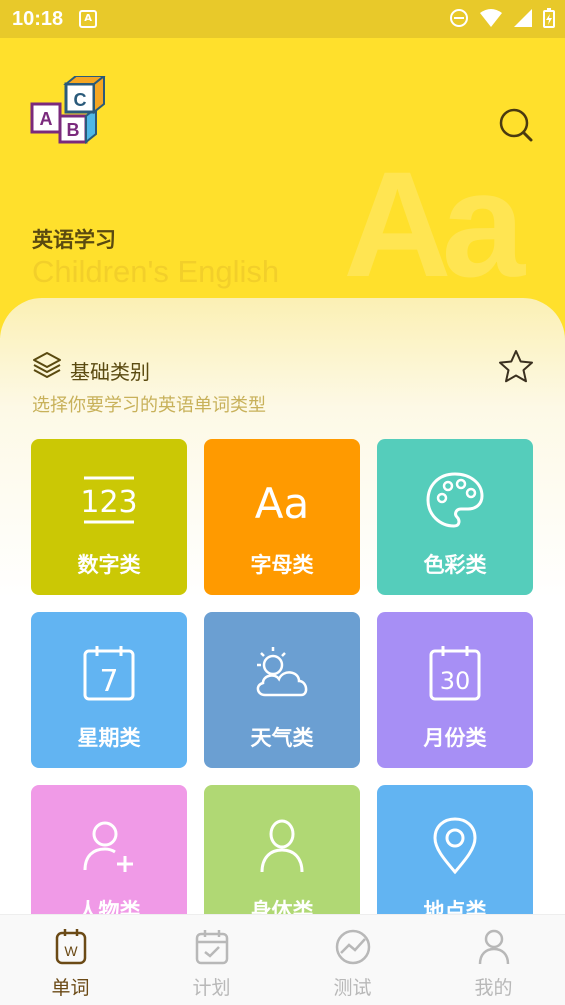 The height and width of the screenshot is (1005, 565). Describe the element at coordinates (516, 126) in the screenshot. I see `search-icon` at that location.